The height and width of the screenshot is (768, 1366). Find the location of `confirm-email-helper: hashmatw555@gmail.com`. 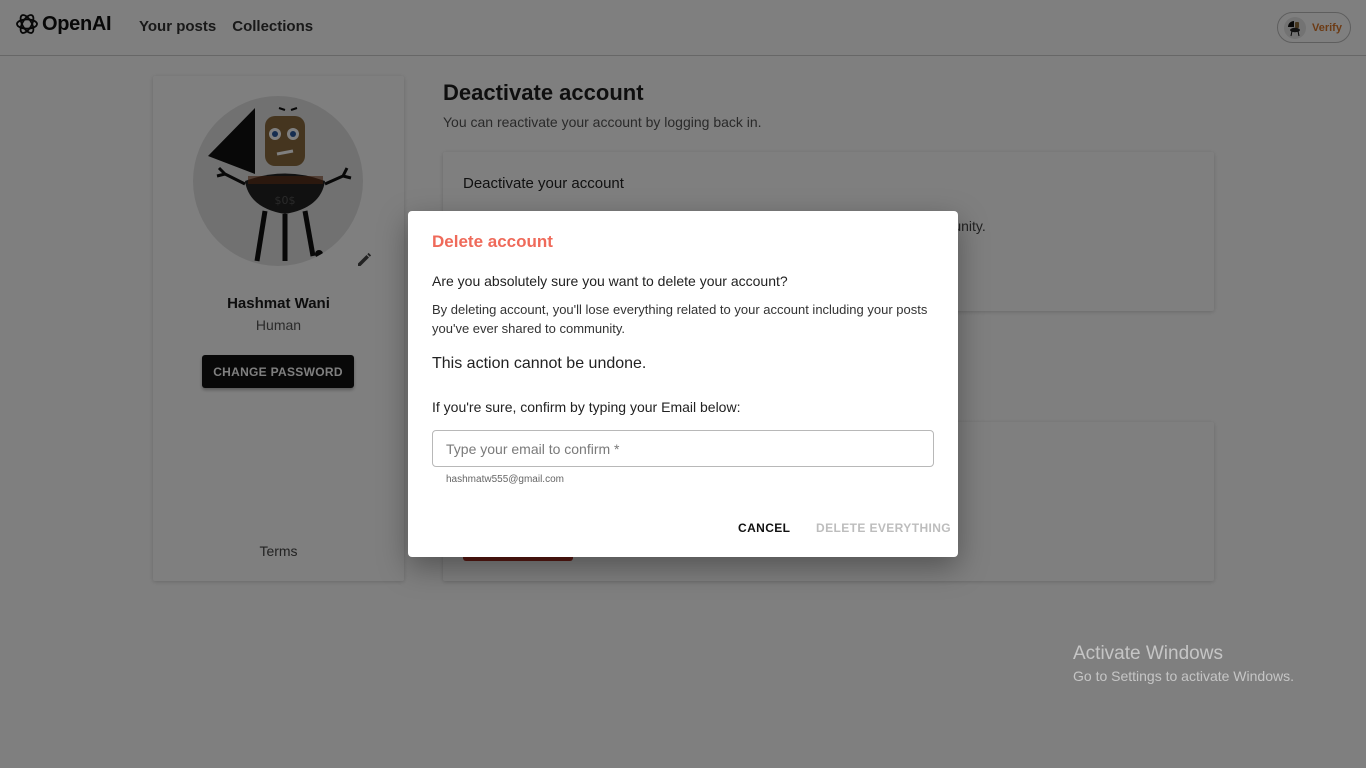

confirm-email-helper: hashmatw555@gmail.com is located at coordinates (505, 479).